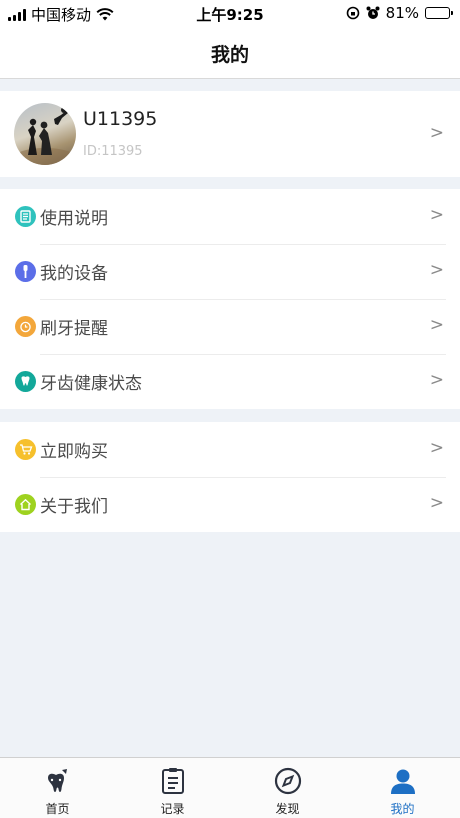 The image size is (460, 818). What do you see at coordinates (230, 13) in the screenshot?
I see `status-bar: 中国移动 上午9:25 81%` at bounding box center [230, 13].